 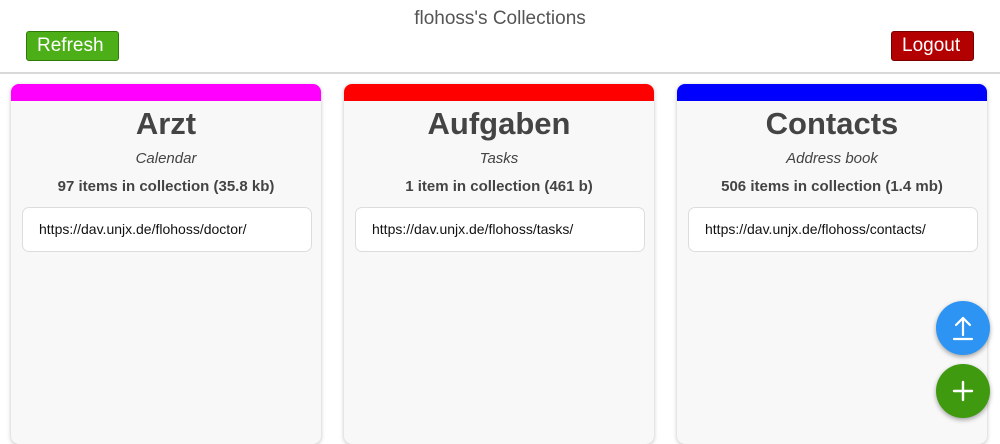 What do you see at coordinates (499, 123) in the screenshot?
I see `collection-name: Aufgaben` at bounding box center [499, 123].